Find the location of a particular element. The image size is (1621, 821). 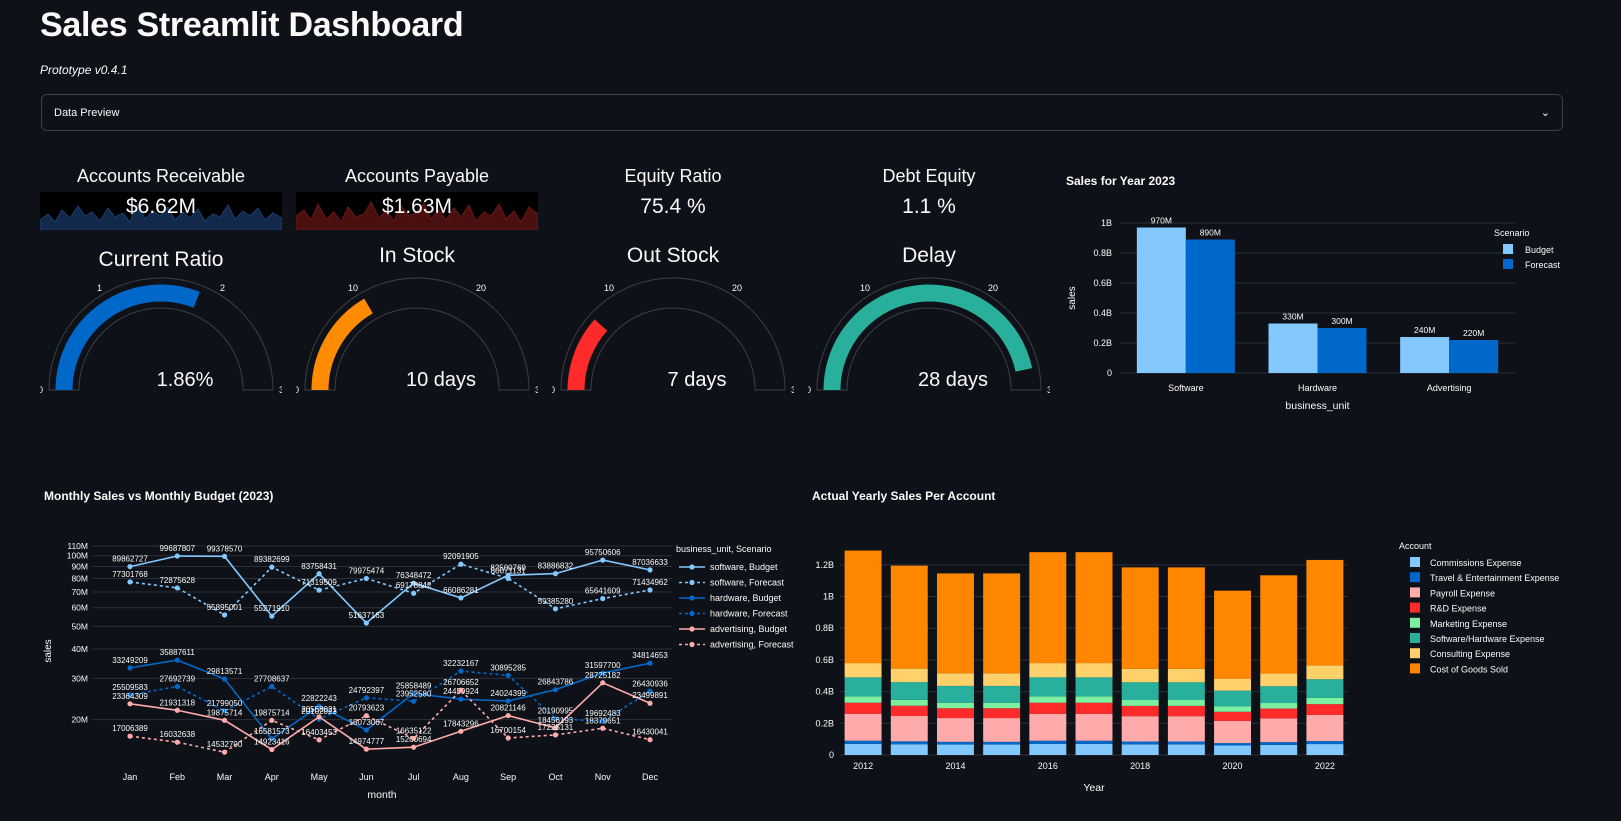

point-data-label: 27692739 is located at coordinates (177, 679).